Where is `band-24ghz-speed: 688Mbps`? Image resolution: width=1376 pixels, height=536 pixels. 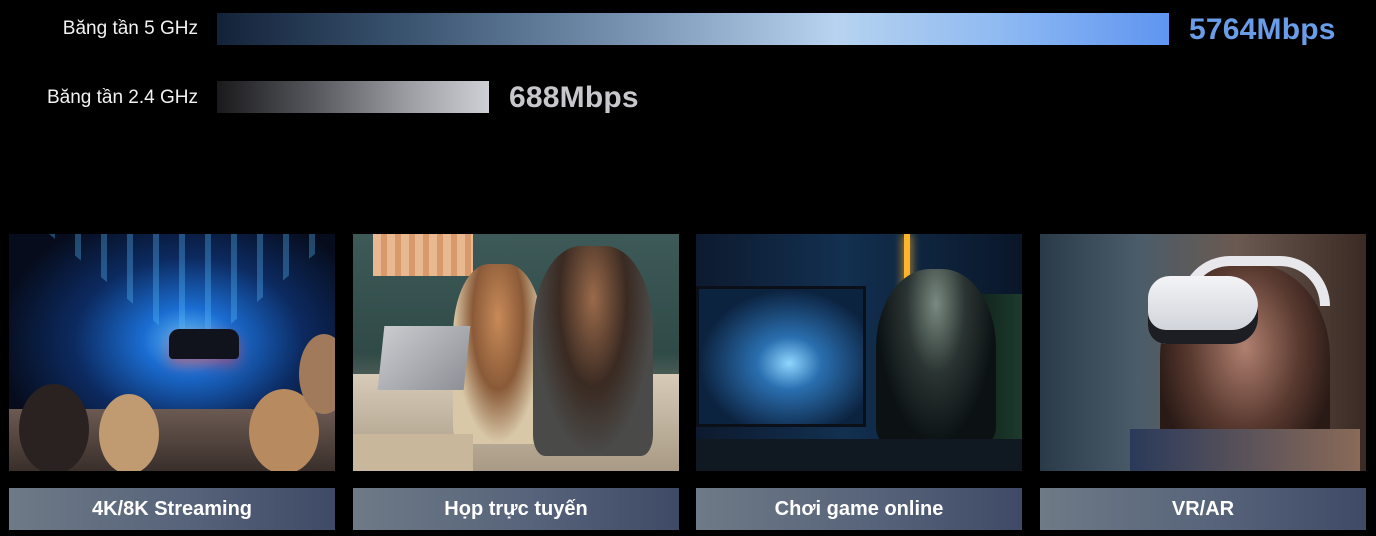 band-24ghz-speed: 688Mbps is located at coordinates (574, 97).